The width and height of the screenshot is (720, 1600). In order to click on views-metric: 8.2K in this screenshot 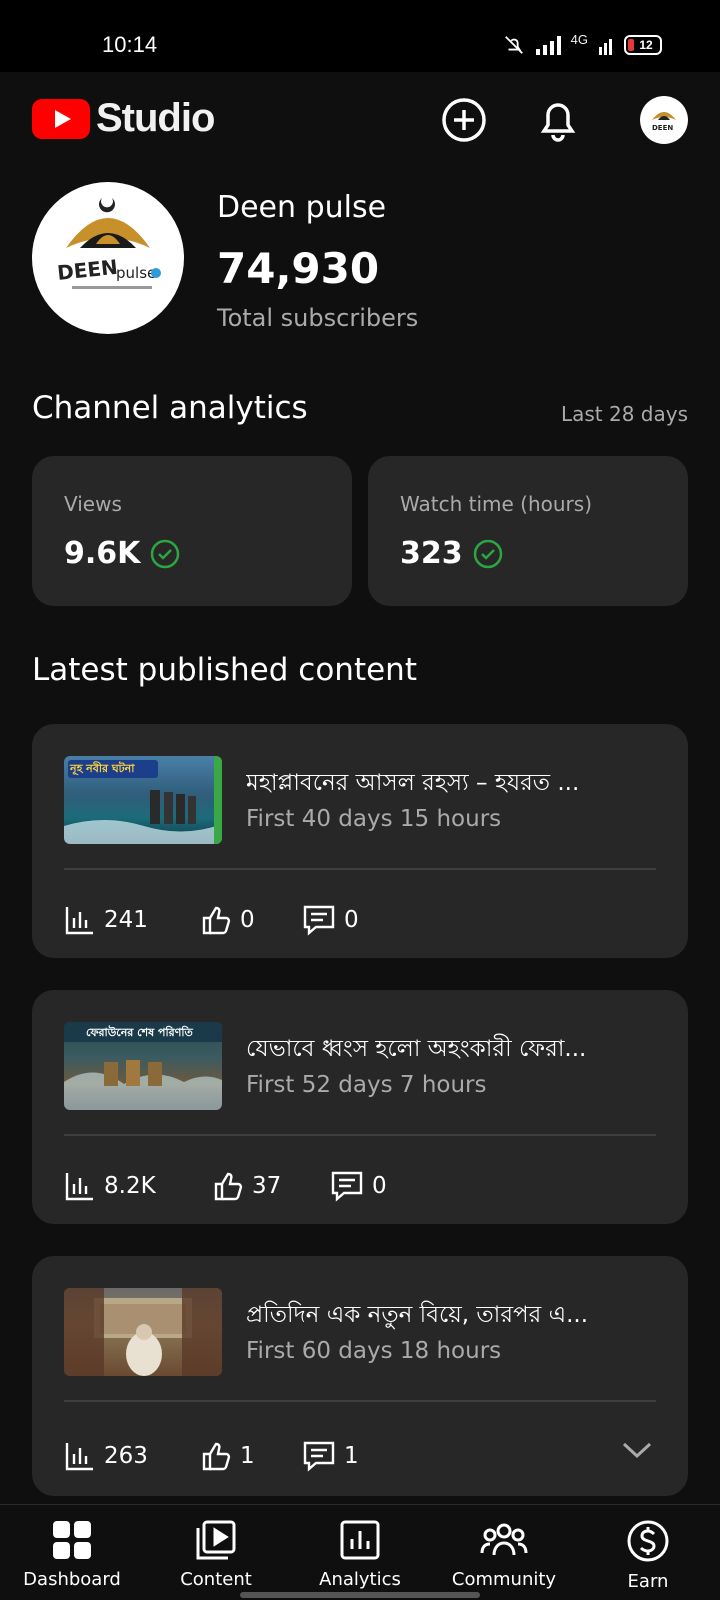, I will do `click(138, 1186)`.